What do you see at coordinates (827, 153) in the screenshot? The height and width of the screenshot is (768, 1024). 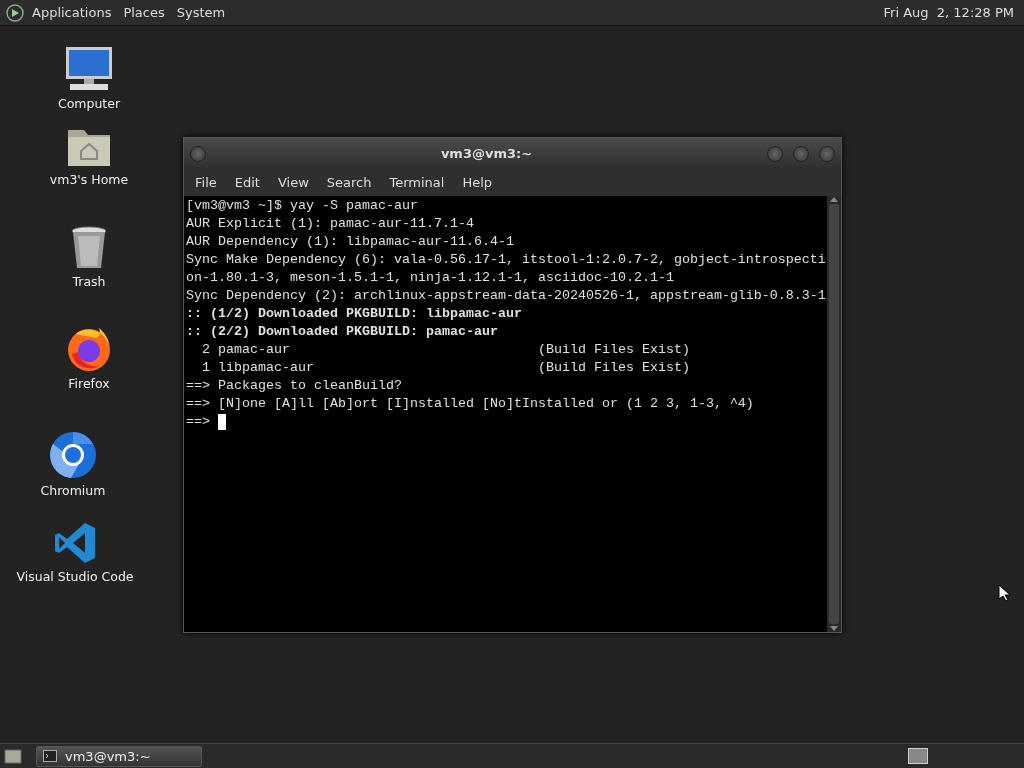 I see `close-button` at bounding box center [827, 153].